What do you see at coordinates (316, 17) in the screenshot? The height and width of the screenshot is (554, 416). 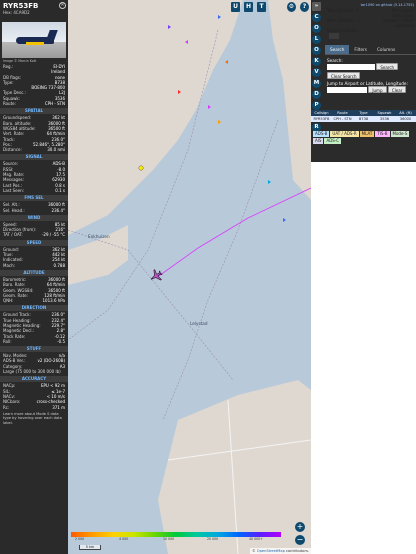 I see `tool-button-c: C` at bounding box center [316, 17].